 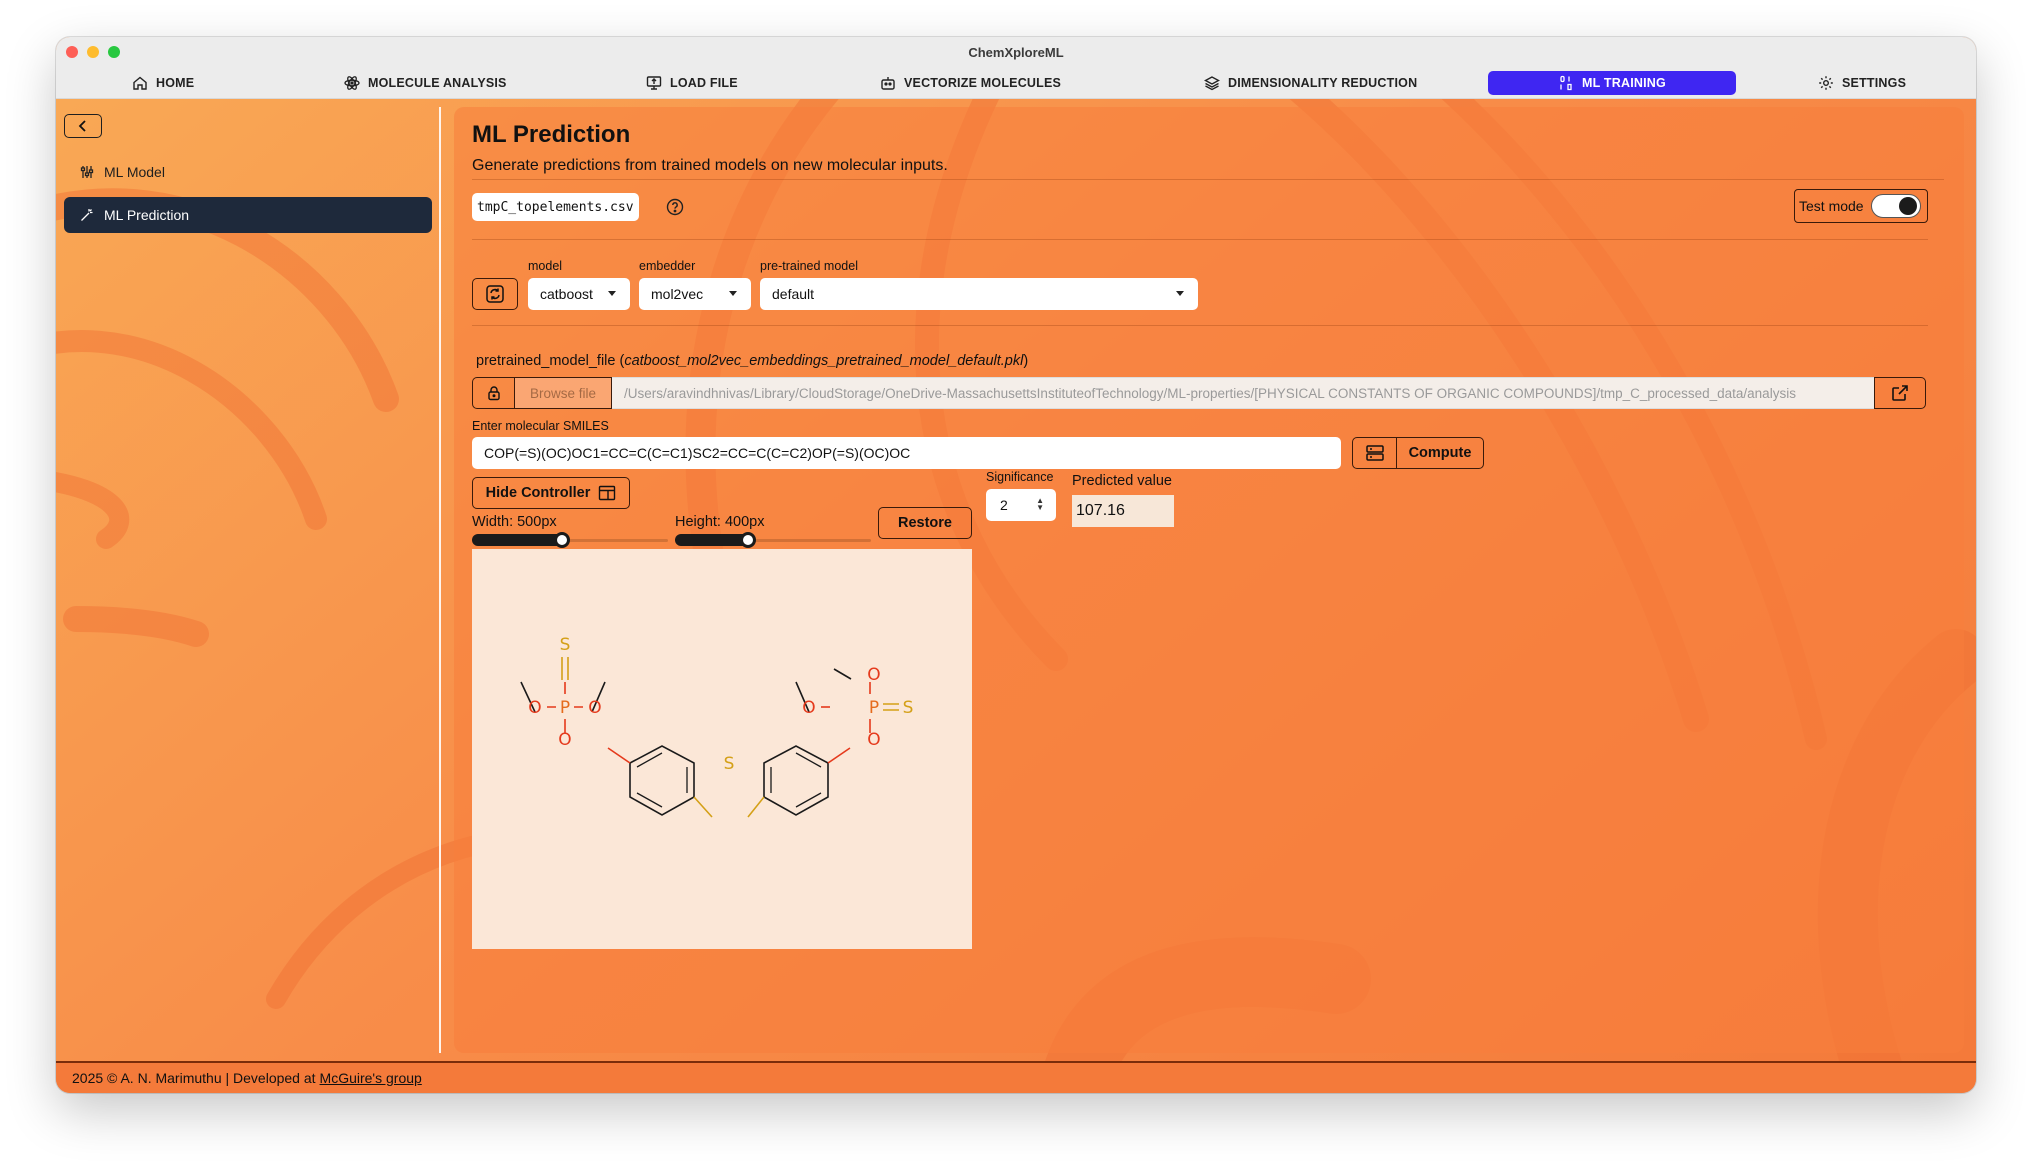 I want to click on nav-dimensionality-reduction-label: DIMENSIONALITY REDUCTION, so click(x=1323, y=83).